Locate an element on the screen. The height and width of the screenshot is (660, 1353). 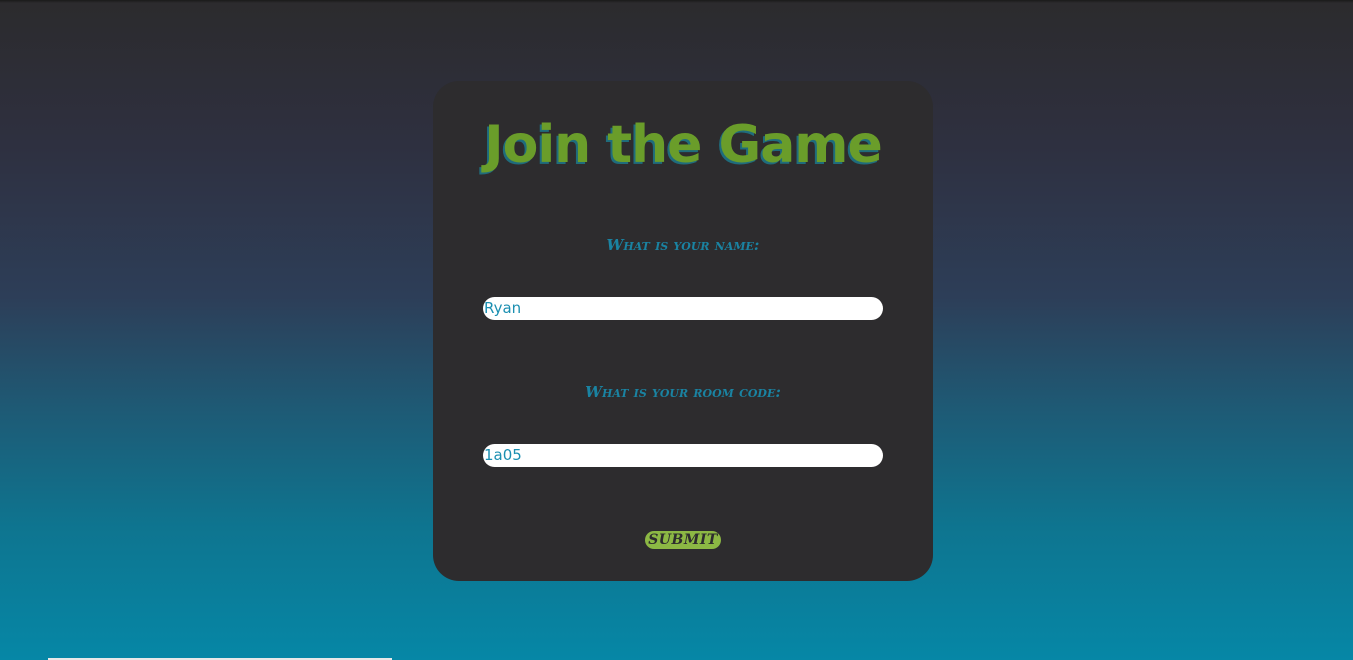
window-top-edge is located at coordinates (676, 1).